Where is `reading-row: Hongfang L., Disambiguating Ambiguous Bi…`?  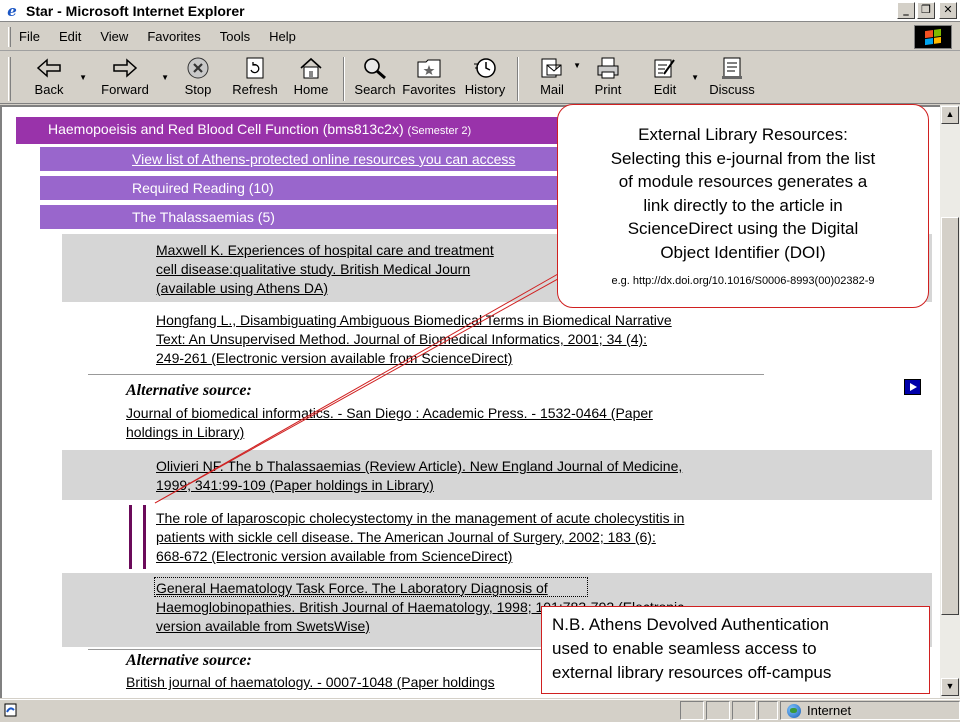
reading-row: Hongfang L., Disambiguating Ambiguous Bi… is located at coordinates (497, 338).